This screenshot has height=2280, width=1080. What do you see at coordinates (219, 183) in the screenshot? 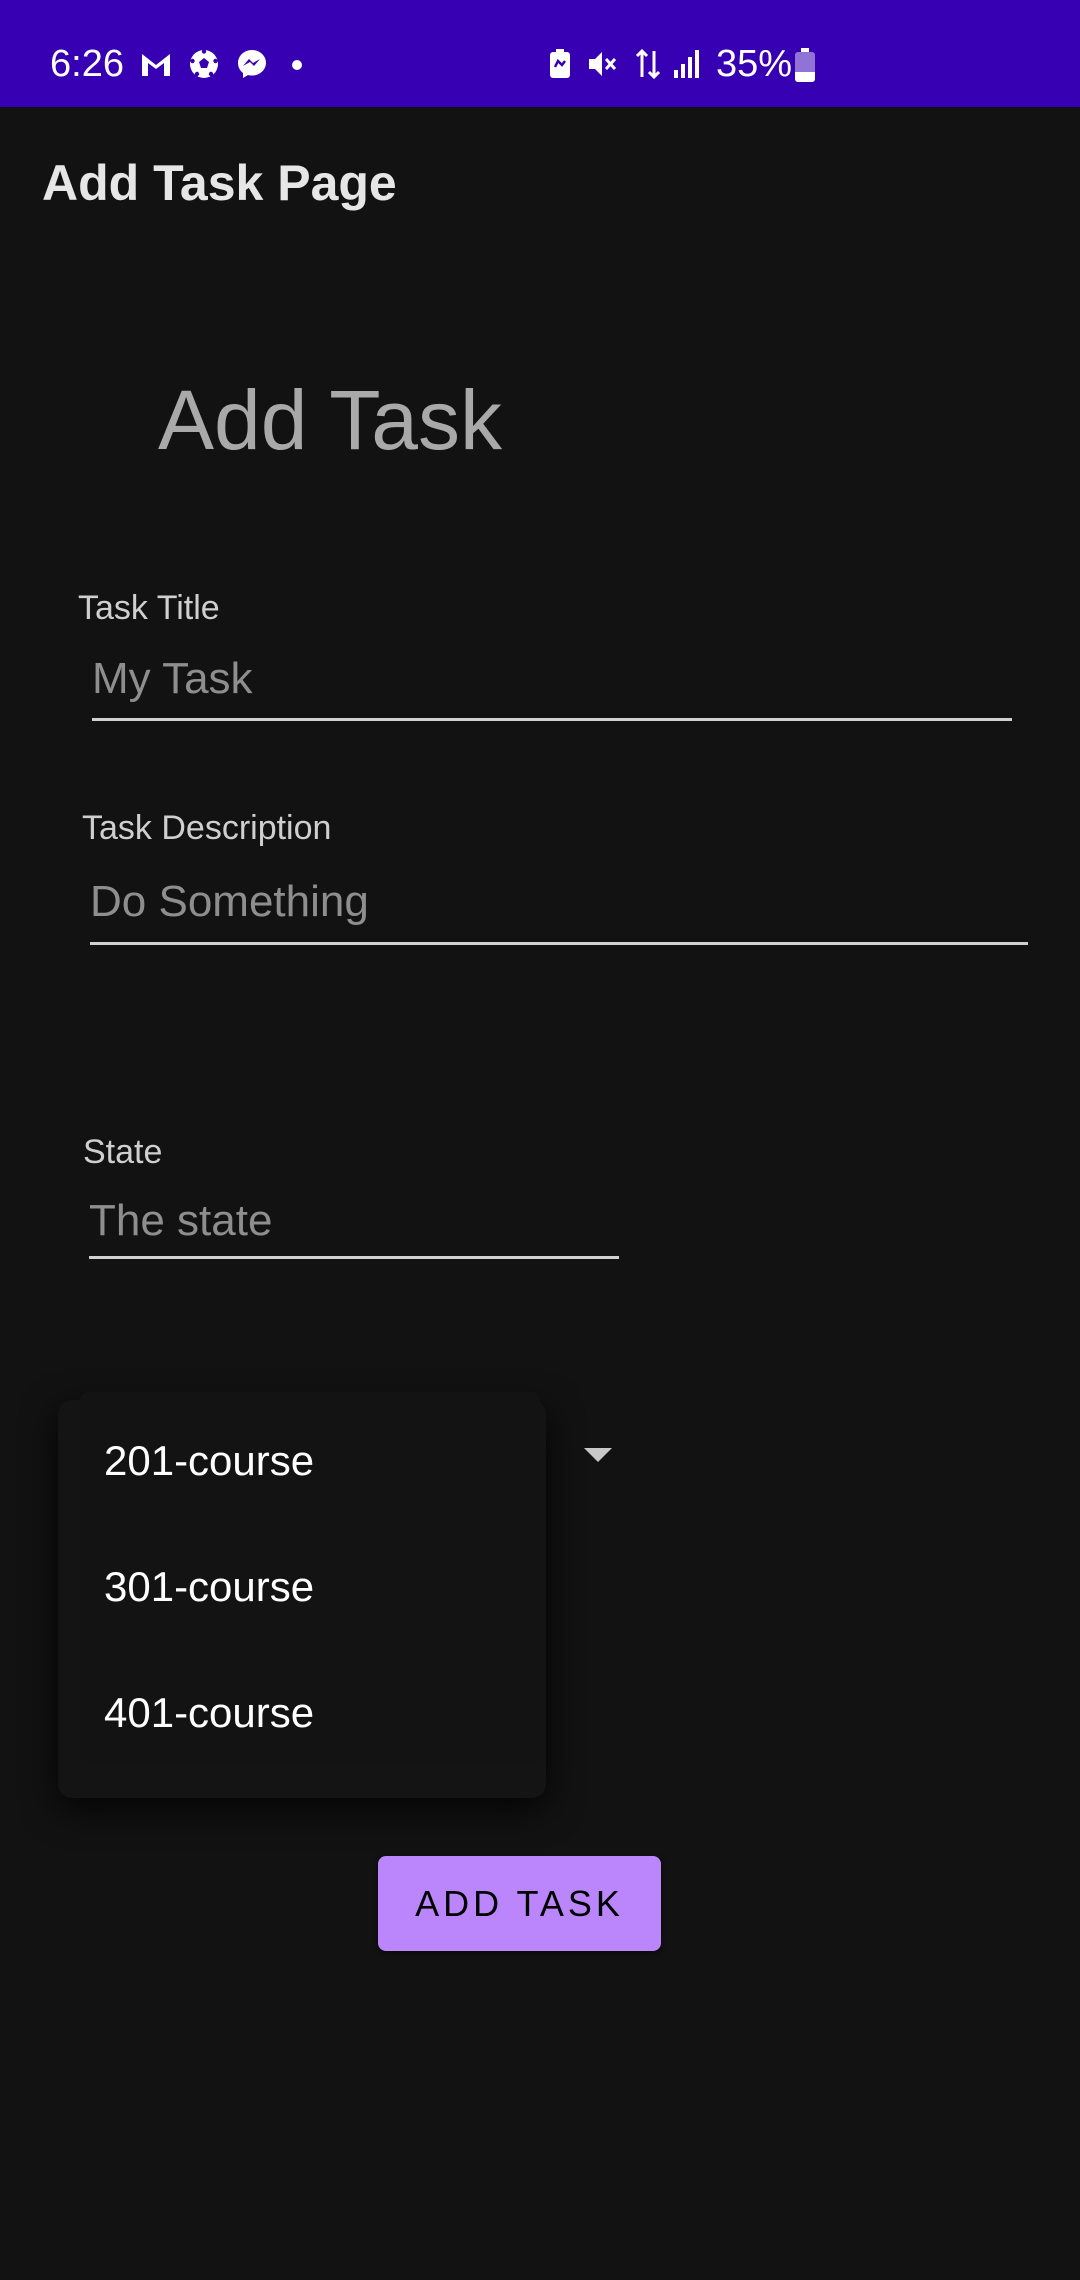
I see `app-bar-title: Add Task Page` at bounding box center [219, 183].